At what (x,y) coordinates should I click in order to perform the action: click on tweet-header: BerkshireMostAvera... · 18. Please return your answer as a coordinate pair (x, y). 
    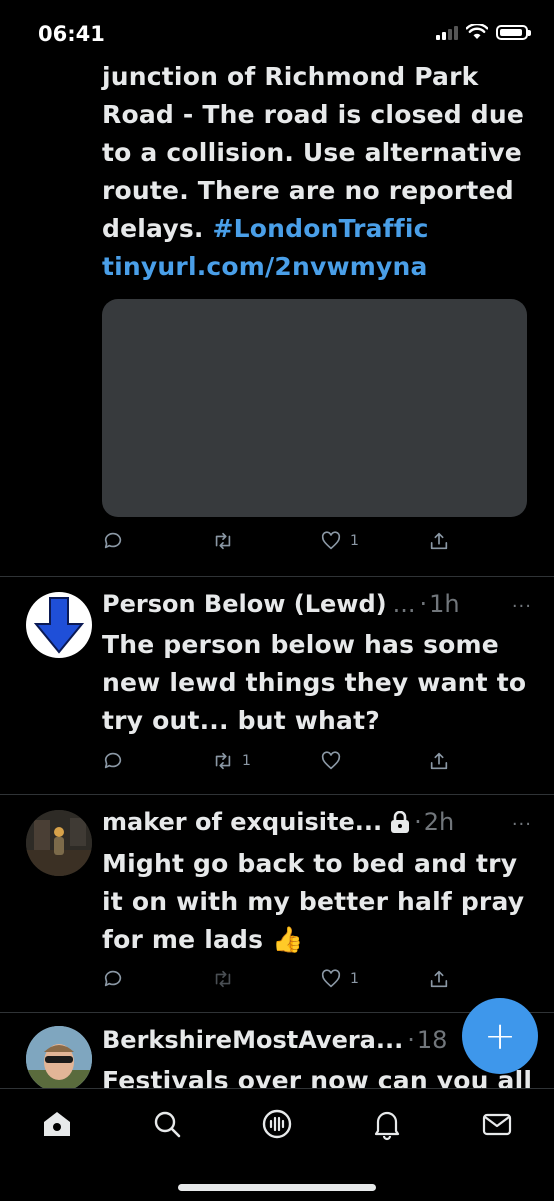
    Looking at the image, I should click on (274, 1040).